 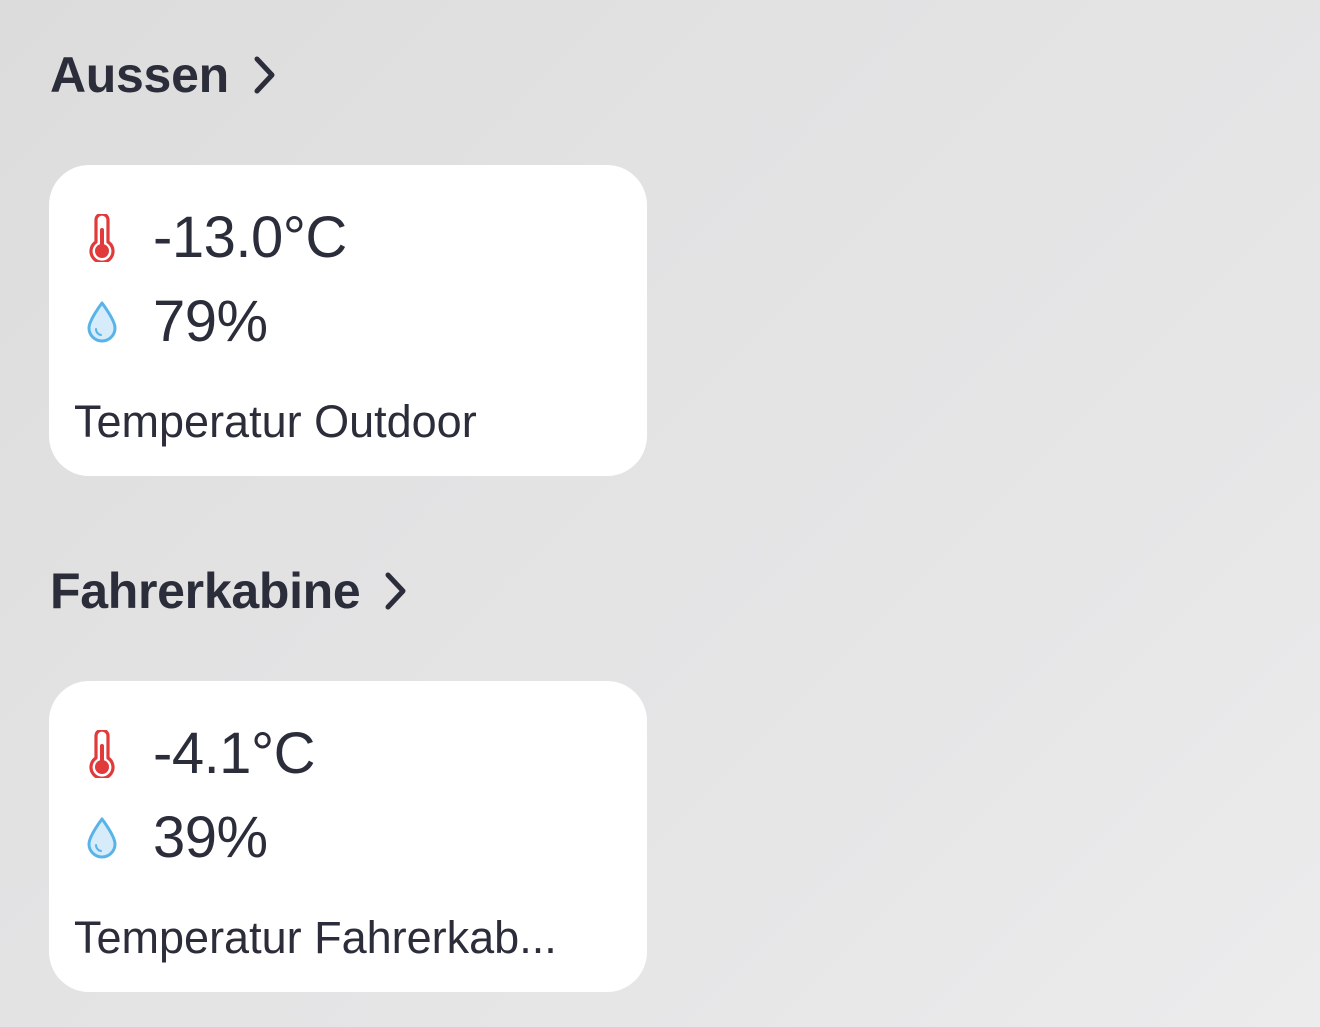 I want to click on sensor-card-outdoor: -13.0°C 79% Temperatur Outdoor, so click(x=348, y=320).